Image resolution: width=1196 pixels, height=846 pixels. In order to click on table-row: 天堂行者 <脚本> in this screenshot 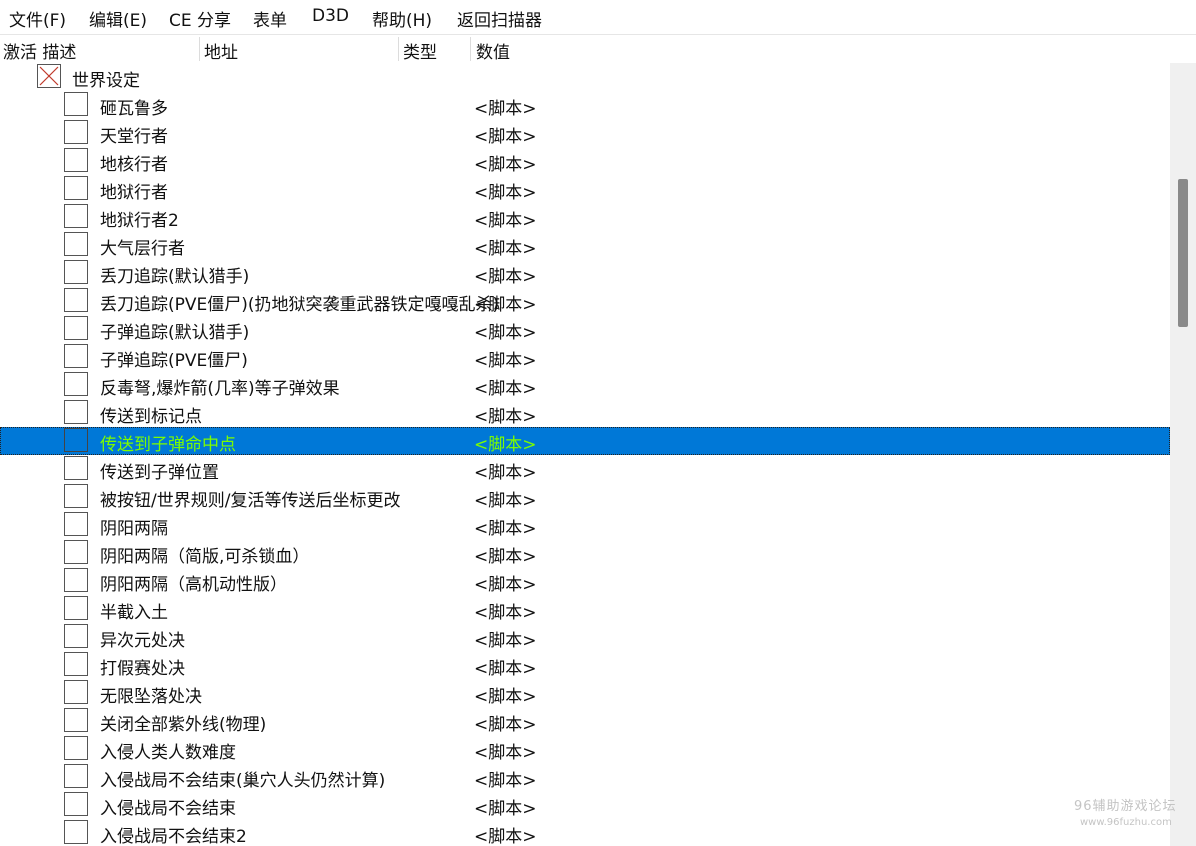, I will do `click(585, 133)`.